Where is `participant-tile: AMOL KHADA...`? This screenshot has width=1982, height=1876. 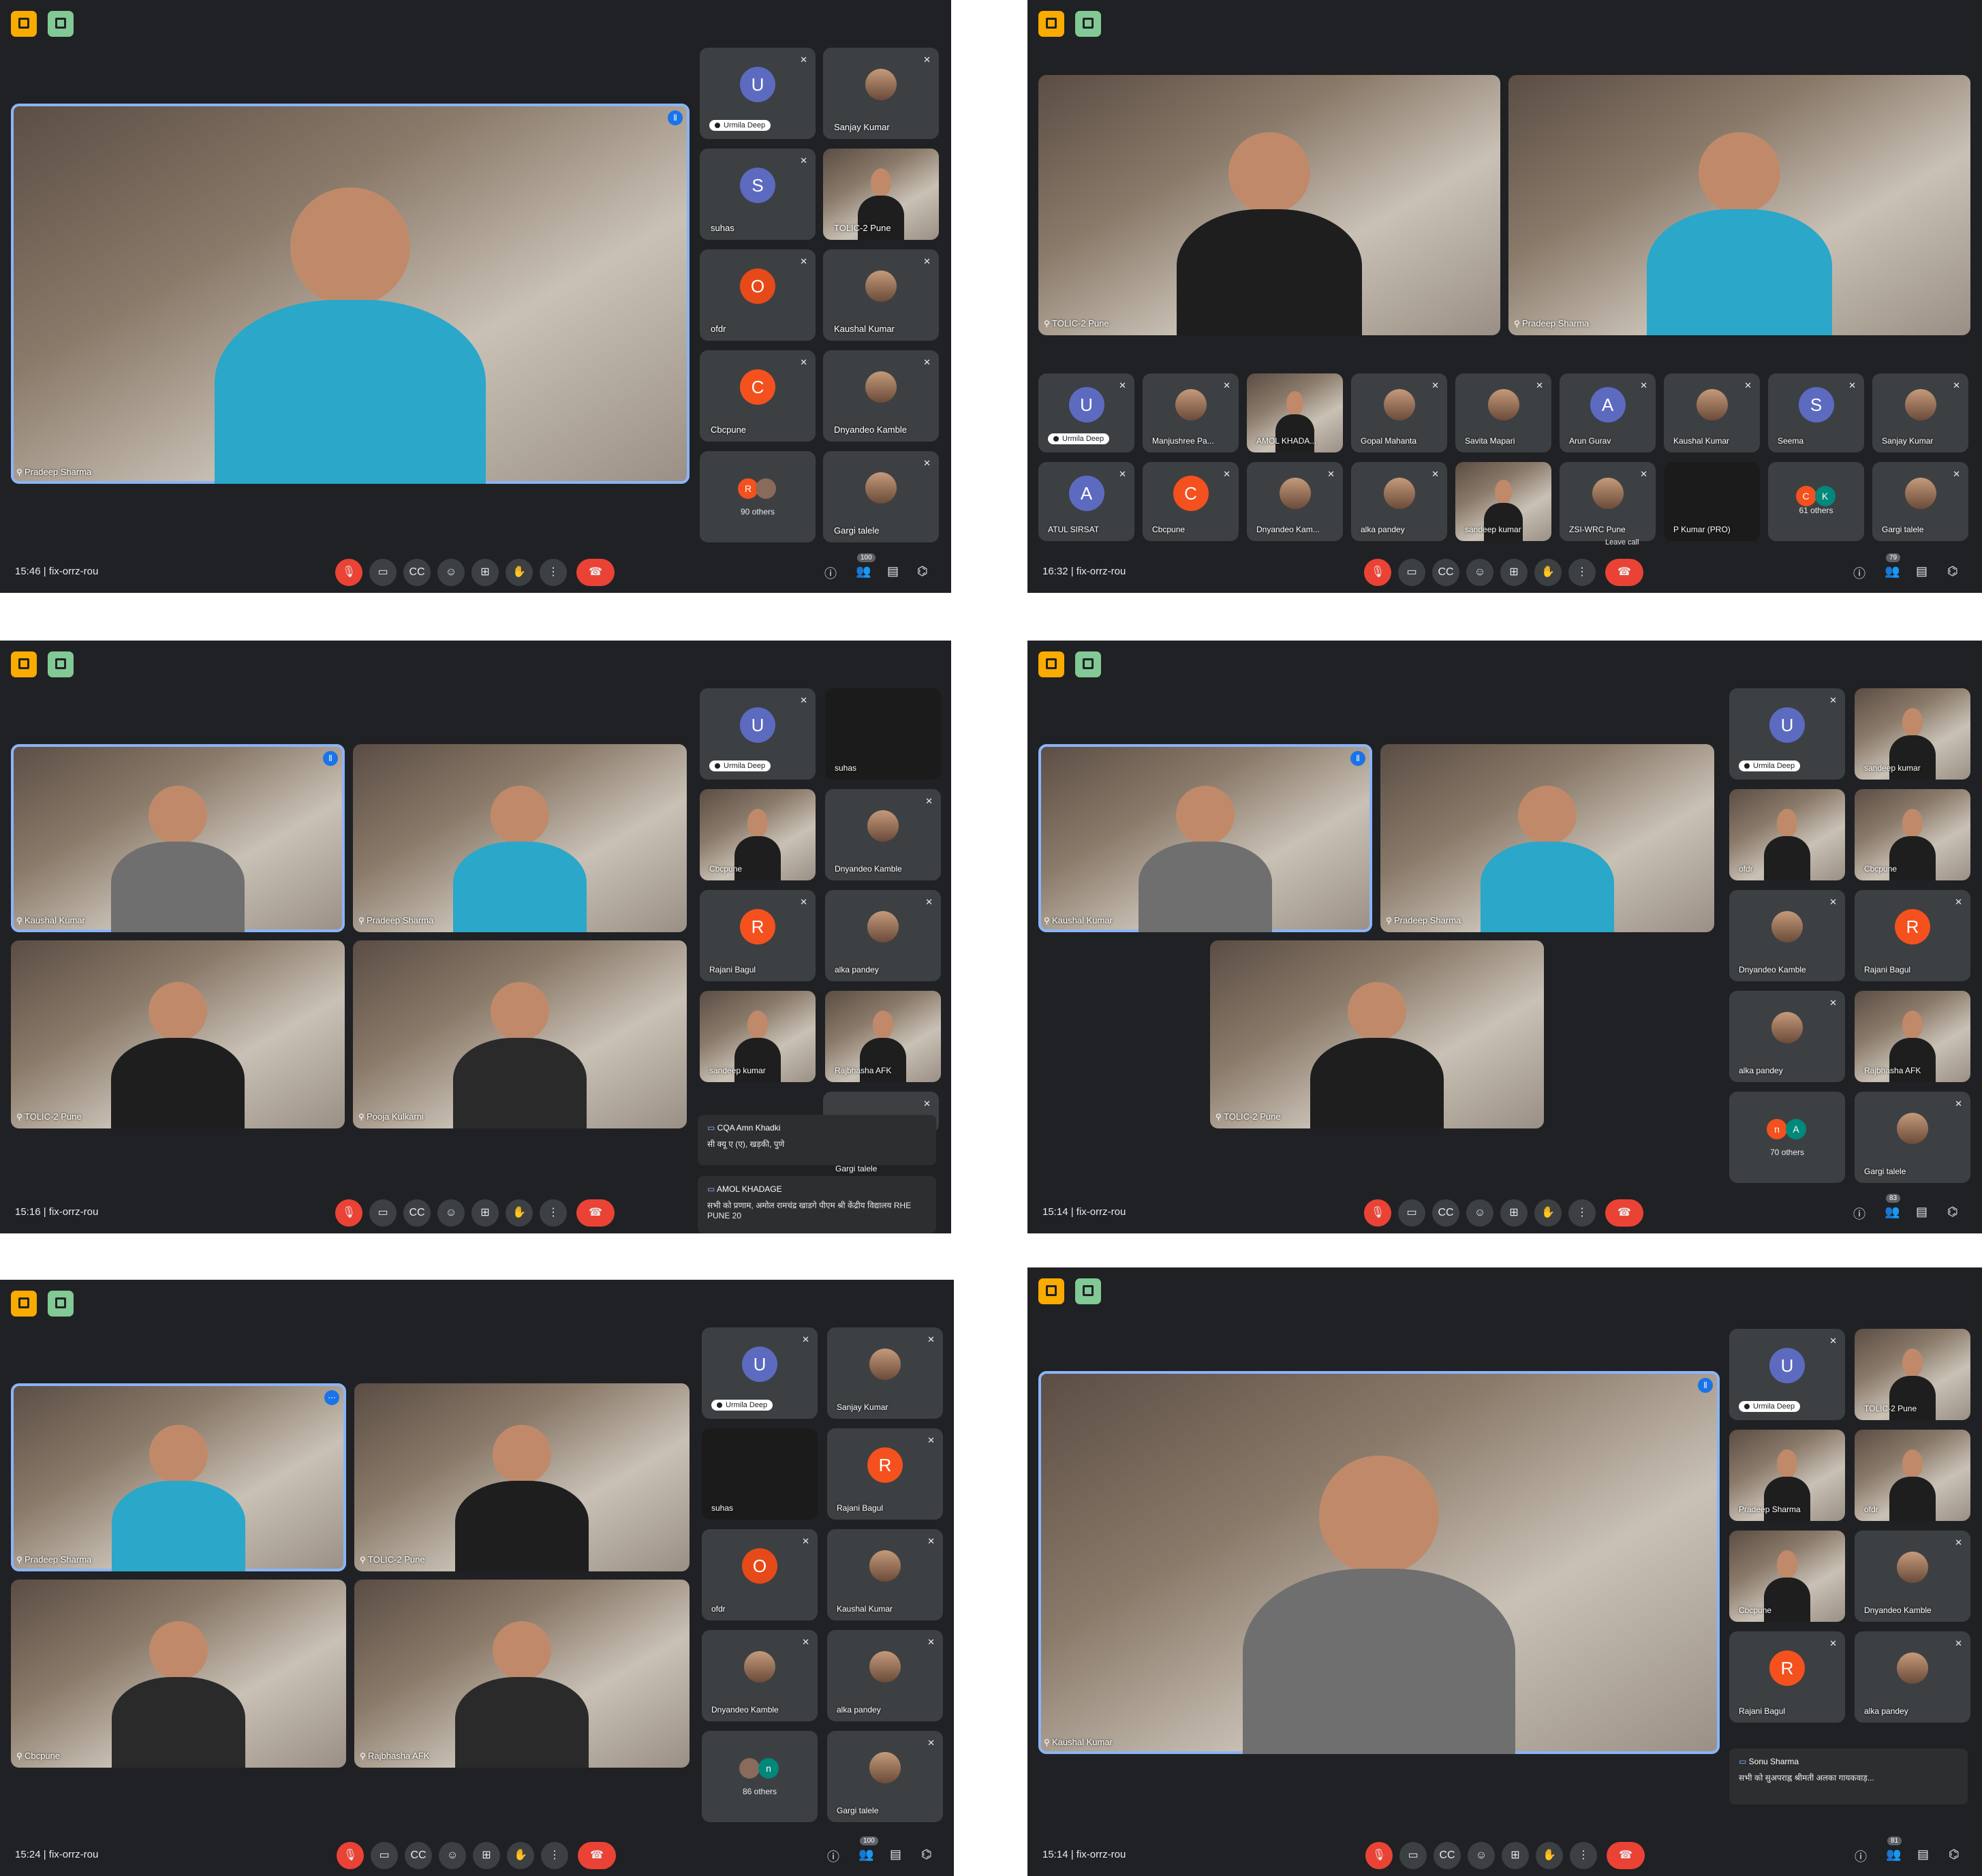
participant-tile: AMOL KHADA... is located at coordinates (1295, 412).